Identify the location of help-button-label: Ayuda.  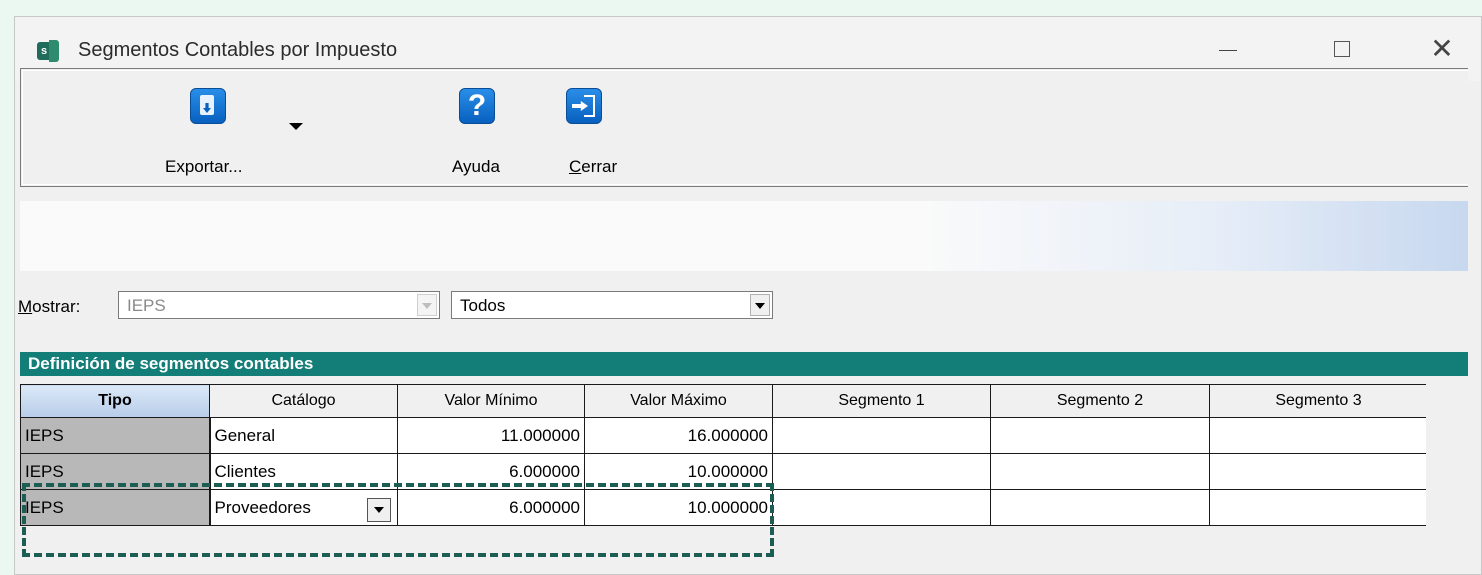
(476, 167).